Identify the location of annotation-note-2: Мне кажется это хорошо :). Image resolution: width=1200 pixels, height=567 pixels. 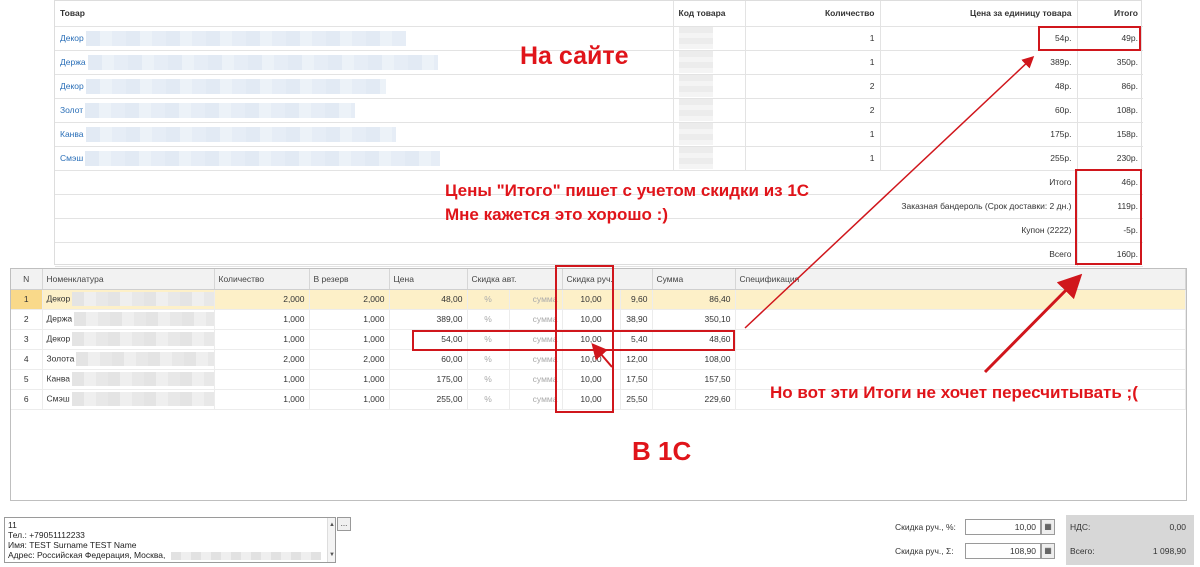
(556, 214).